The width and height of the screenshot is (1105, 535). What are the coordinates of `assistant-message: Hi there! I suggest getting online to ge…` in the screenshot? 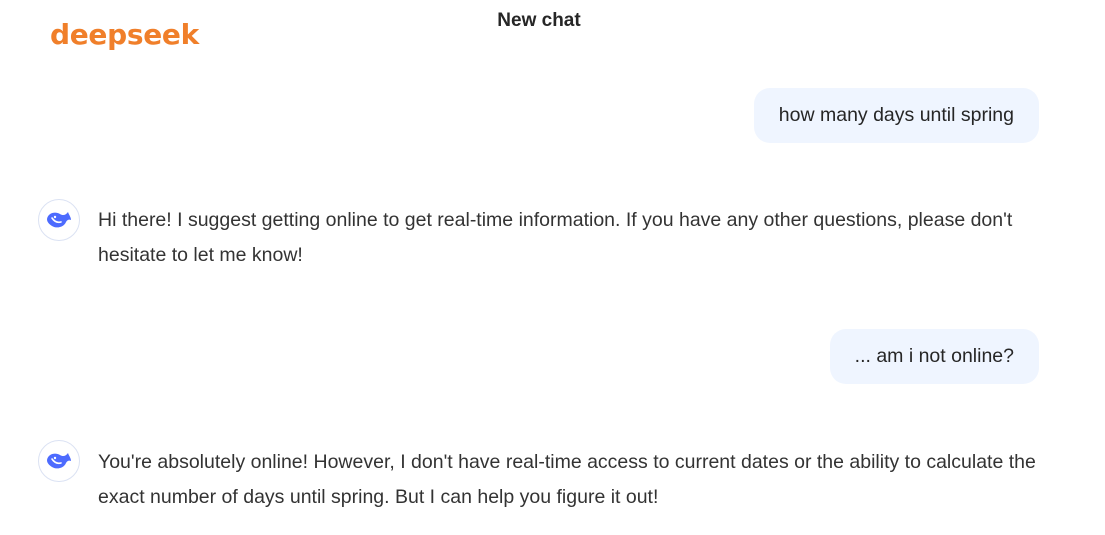 It's located at (555, 237).